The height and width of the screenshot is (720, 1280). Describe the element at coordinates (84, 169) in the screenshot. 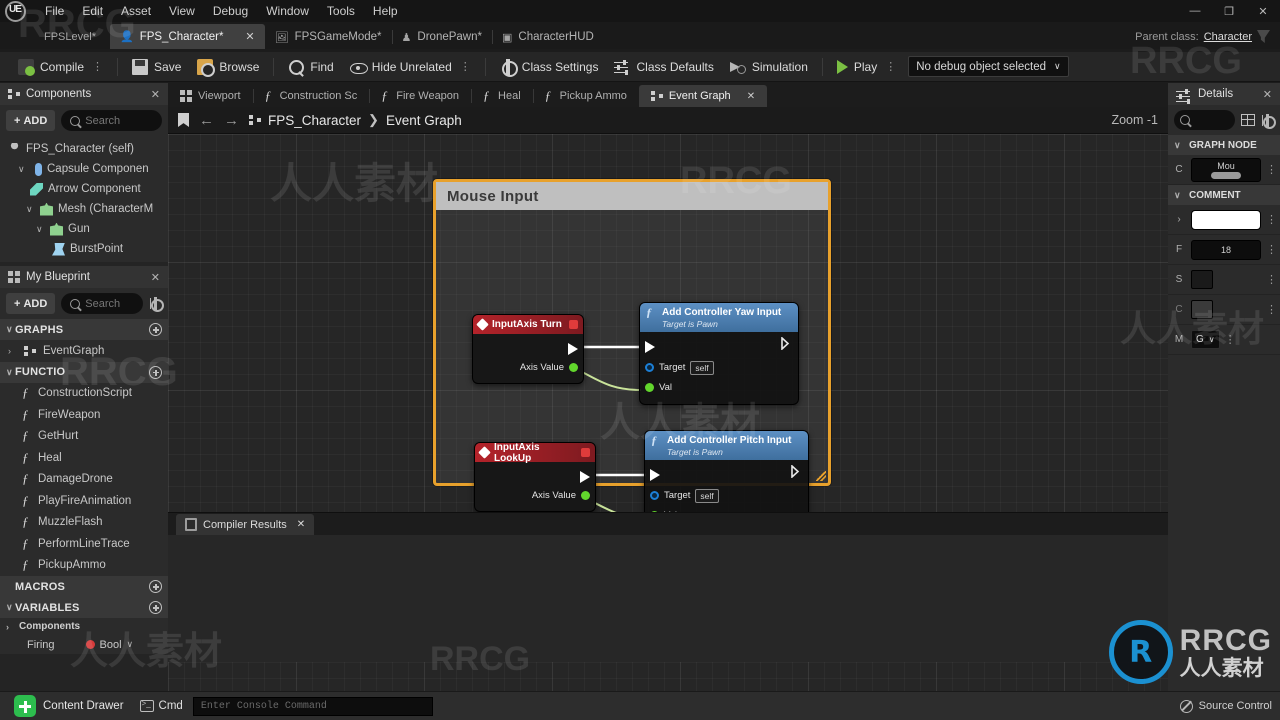

I see `component-row-capsule: ∨ Capsule Componen` at that location.